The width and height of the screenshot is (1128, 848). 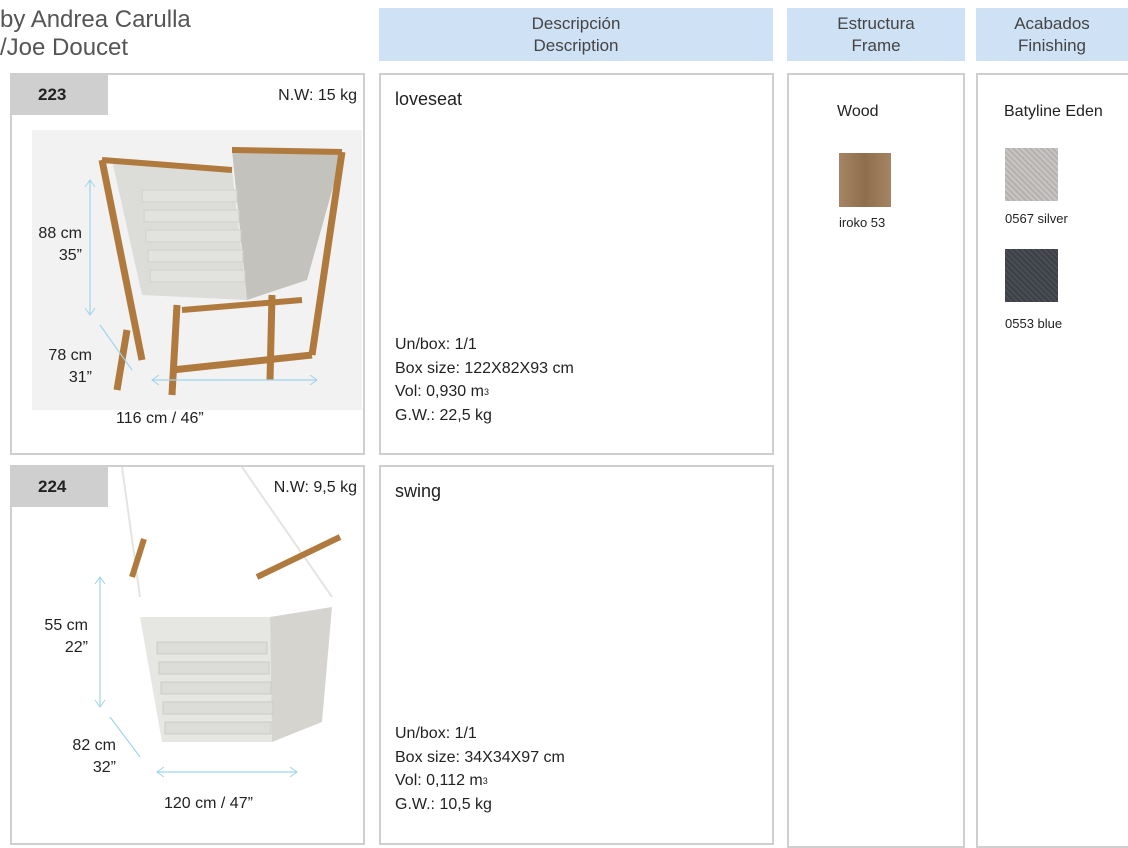 What do you see at coordinates (1052, 34) in the screenshot?
I see `finishing-header: Acabados Finishing` at bounding box center [1052, 34].